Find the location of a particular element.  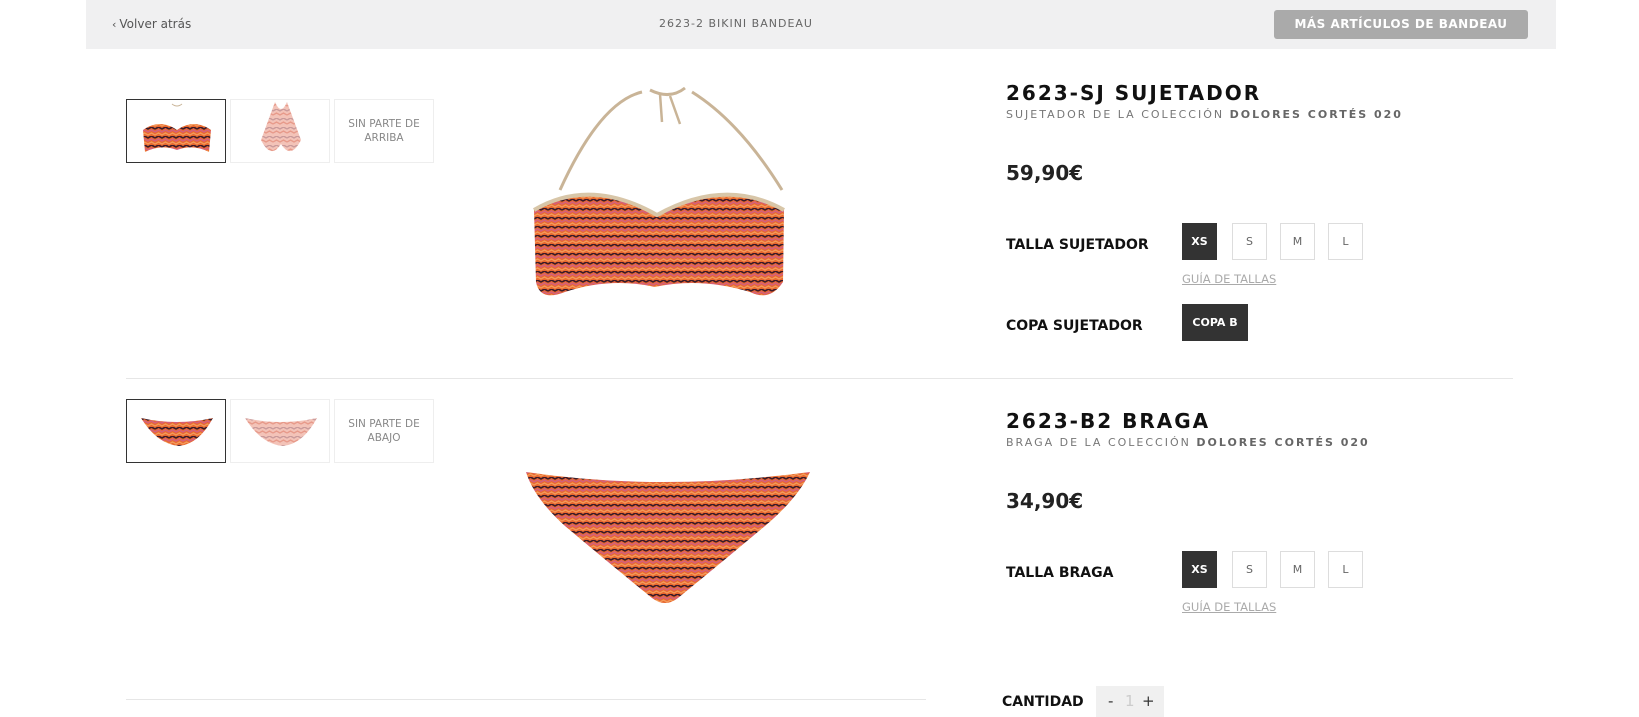

thumbnail-bottom-braga is located at coordinates (176, 431).